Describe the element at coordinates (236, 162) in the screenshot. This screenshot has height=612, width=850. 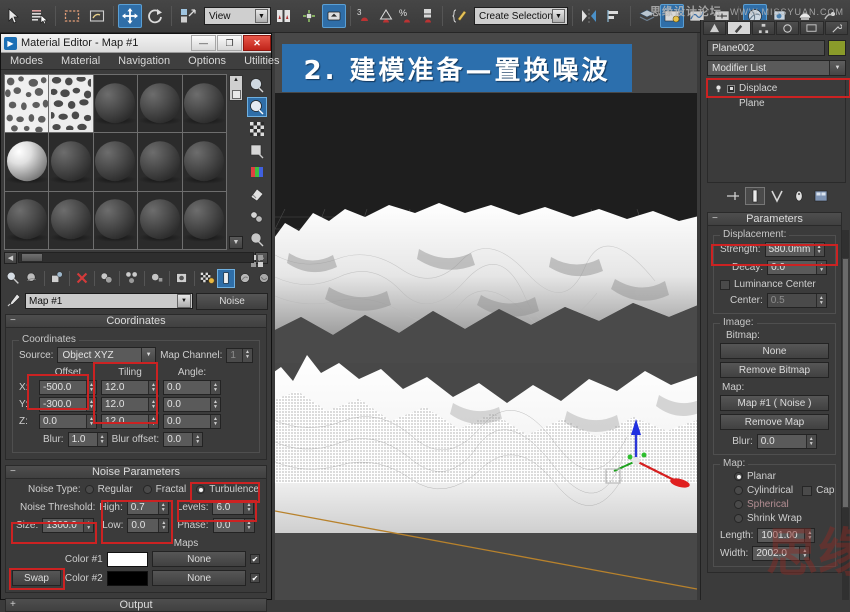
I see `sample-slot-scroll-column: ▲ ▼` at that location.